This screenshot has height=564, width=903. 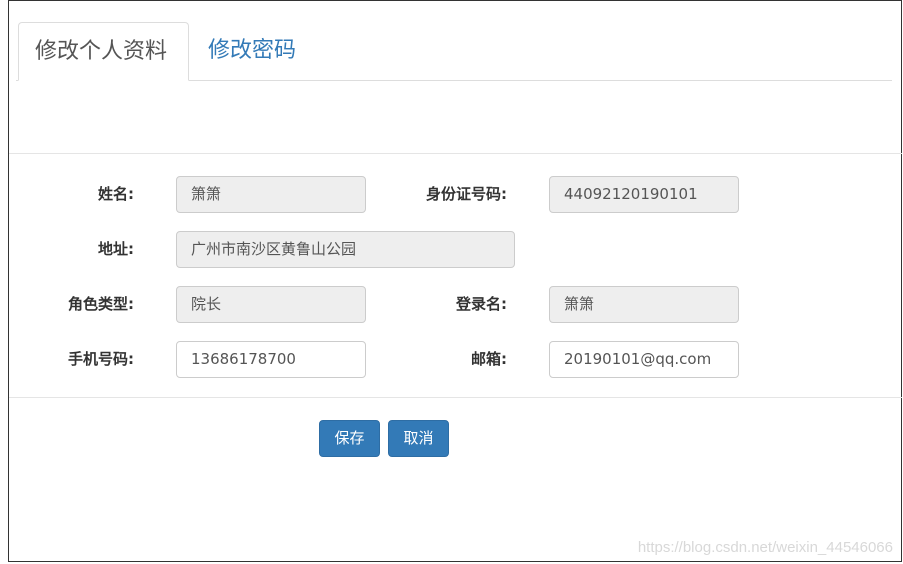 What do you see at coordinates (101, 359) in the screenshot?
I see `phone-label: 手机号码:` at bounding box center [101, 359].